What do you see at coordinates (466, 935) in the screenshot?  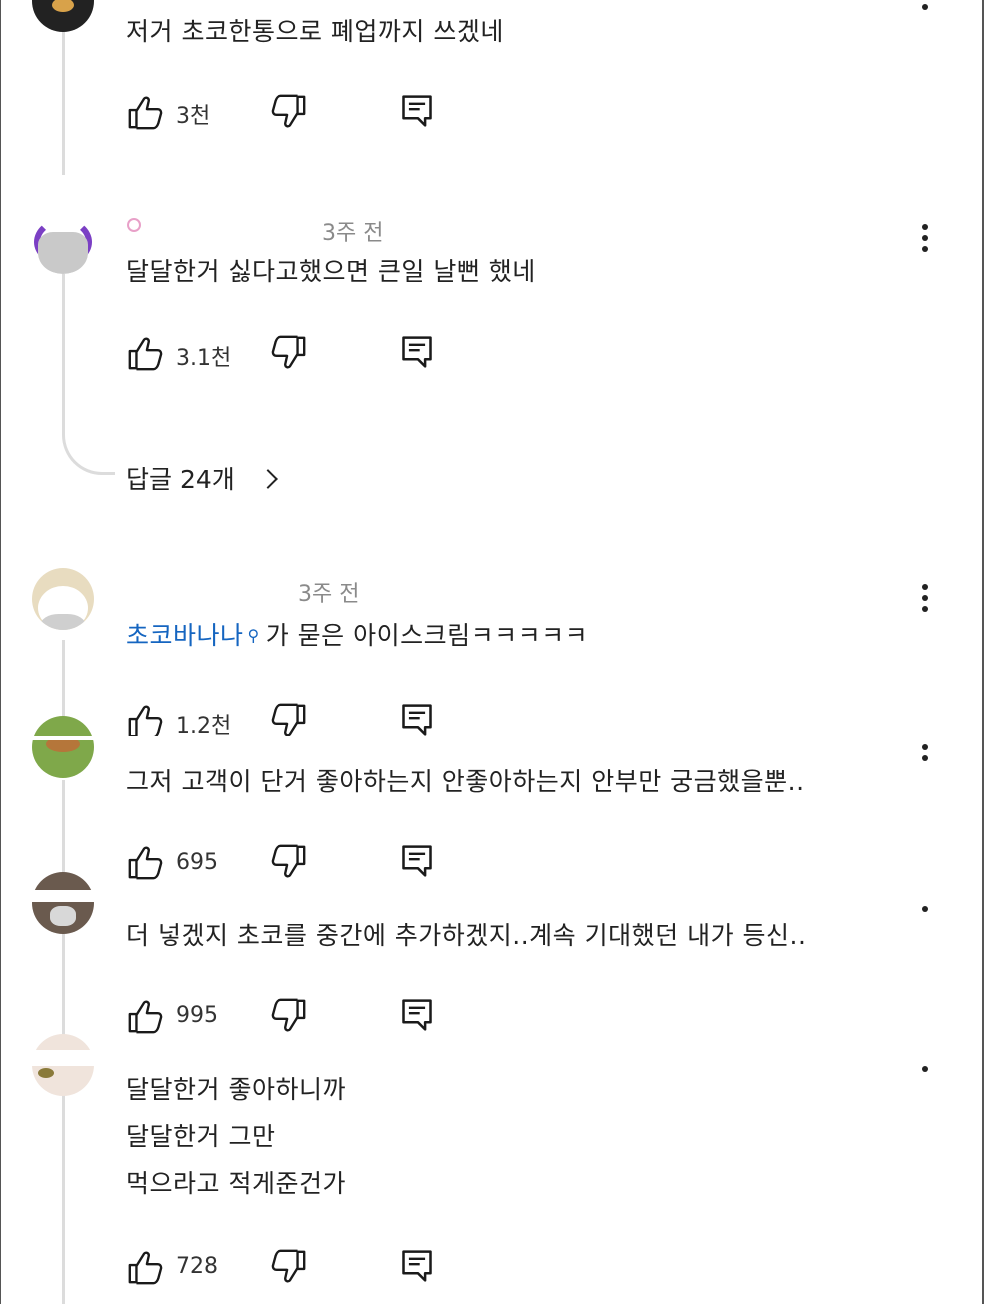 I see `comment-text: 더 넣겠지 초코를 중간에 추가하겠지..계속 기대했던 내가 등신..` at bounding box center [466, 935].